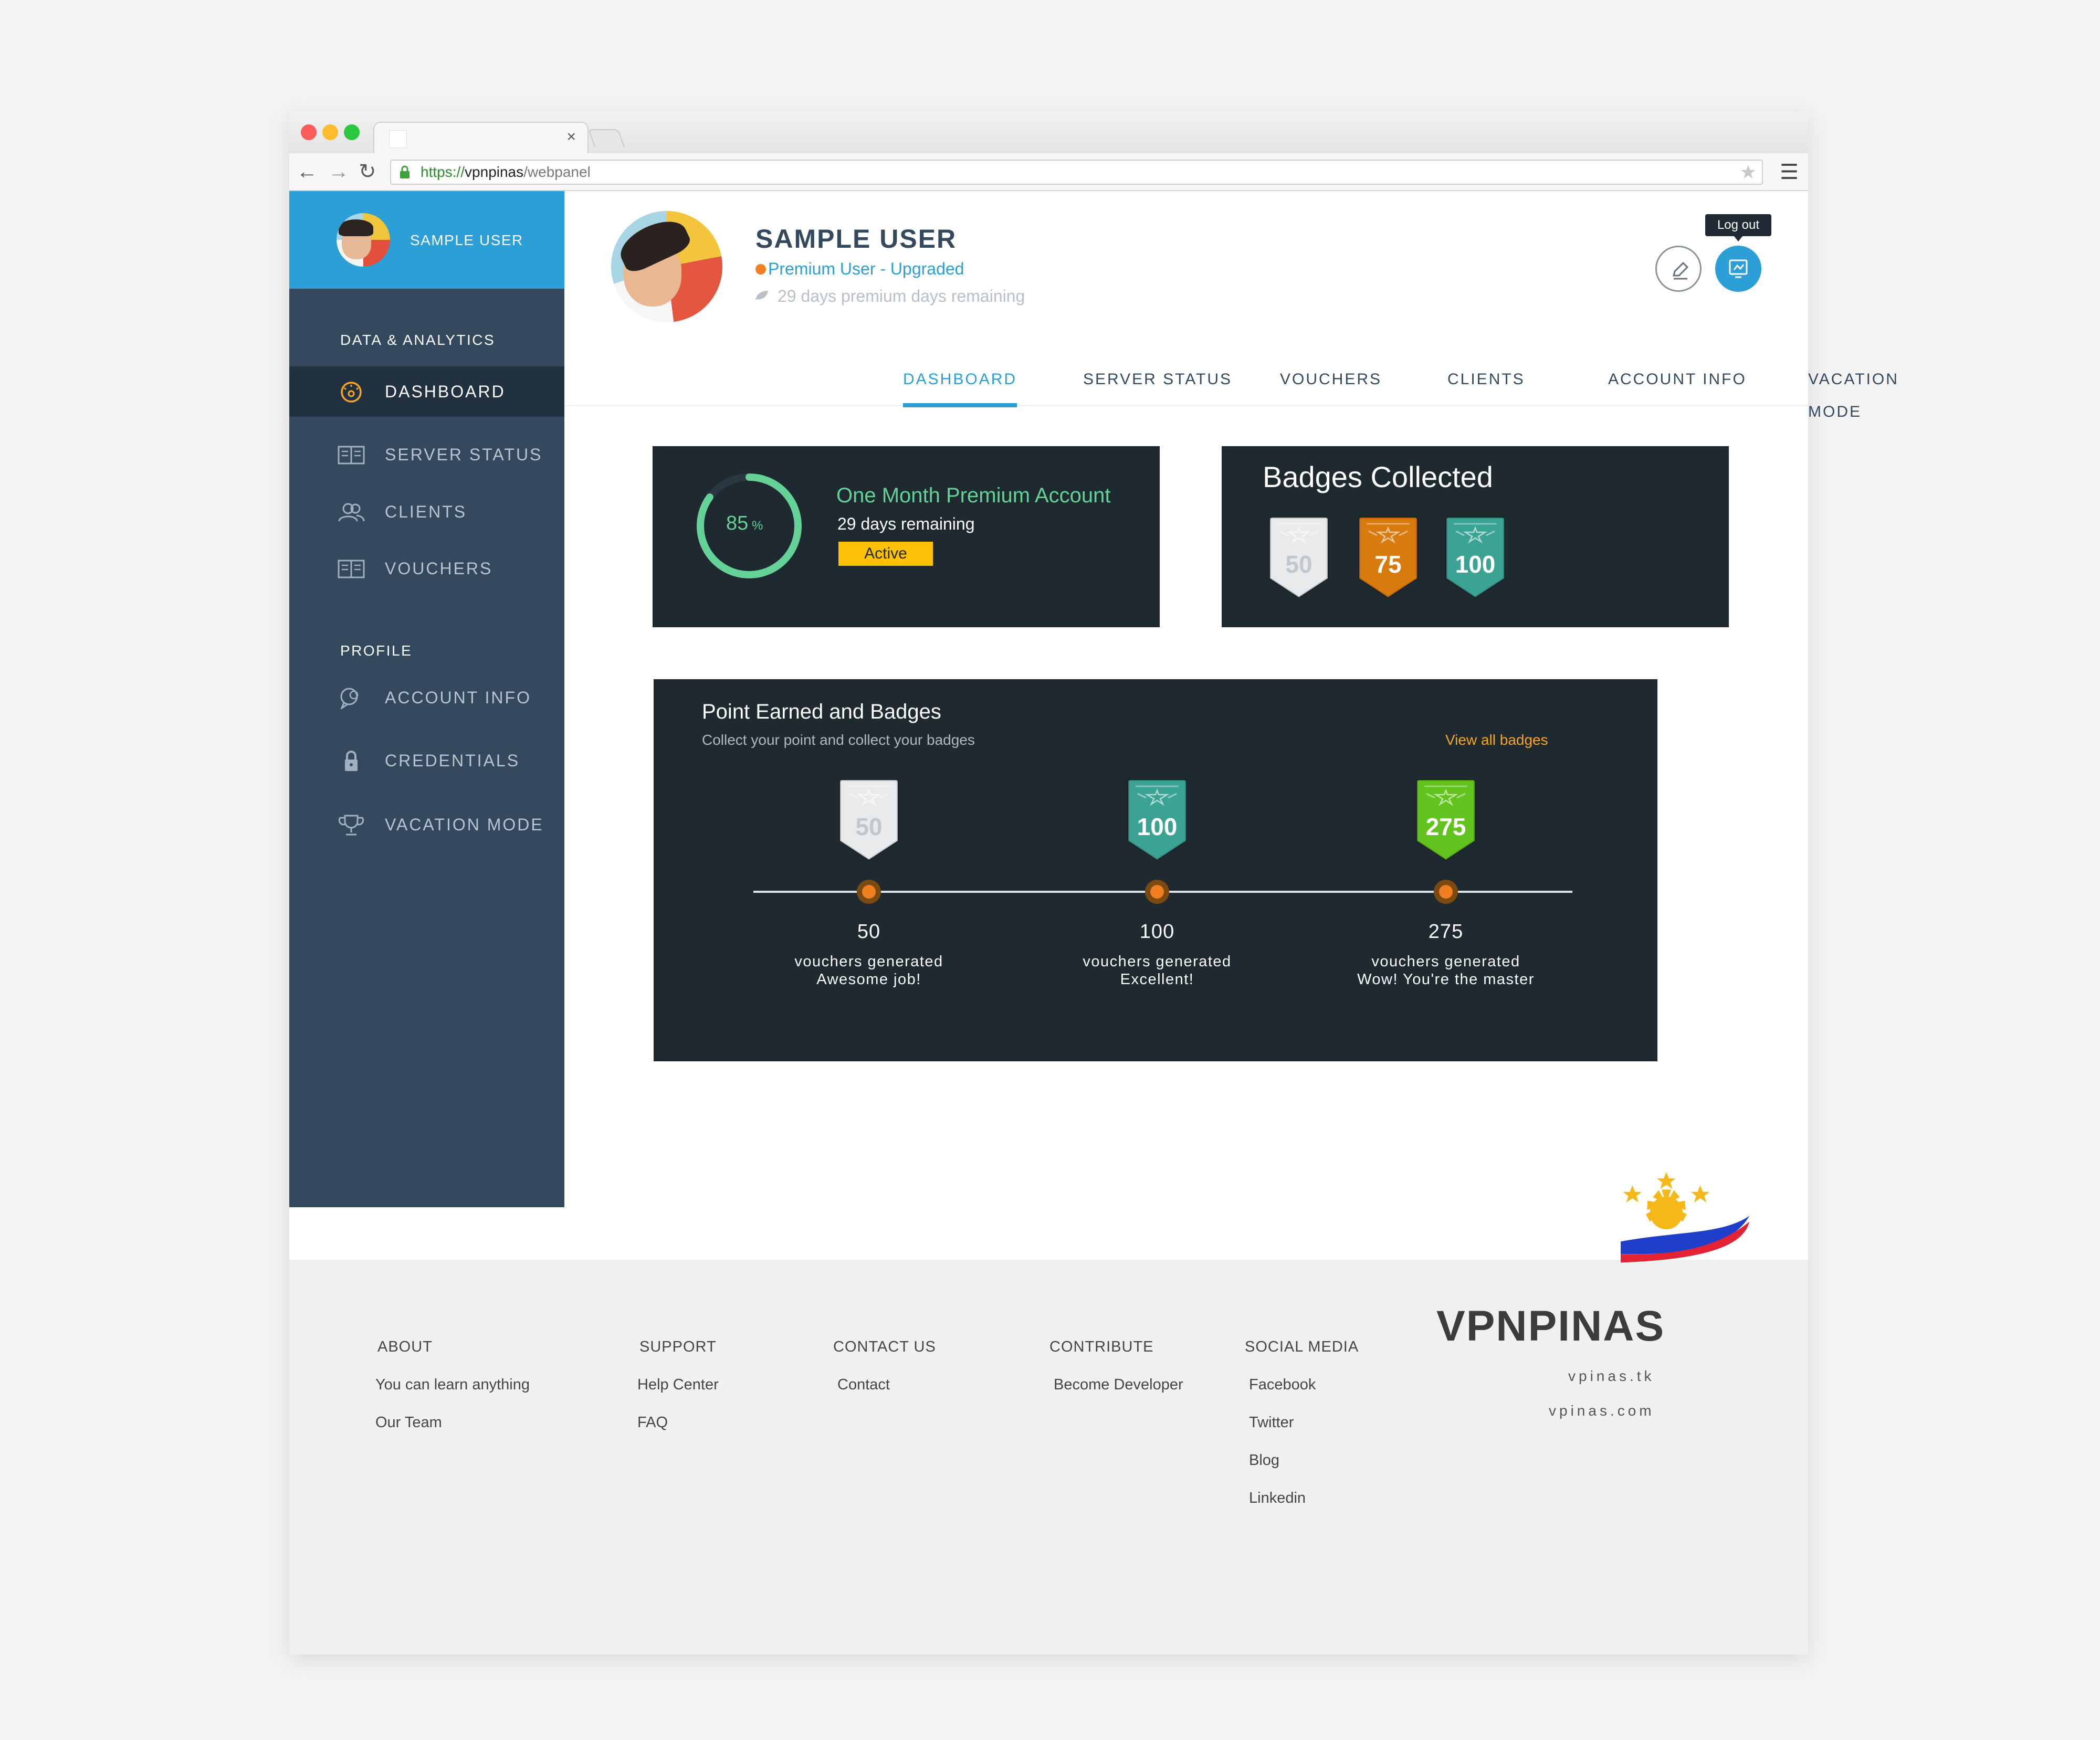 This screenshot has width=2100, height=1740. What do you see at coordinates (1157, 980) in the screenshot?
I see `milestone-message: Excellent!` at bounding box center [1157, 980].